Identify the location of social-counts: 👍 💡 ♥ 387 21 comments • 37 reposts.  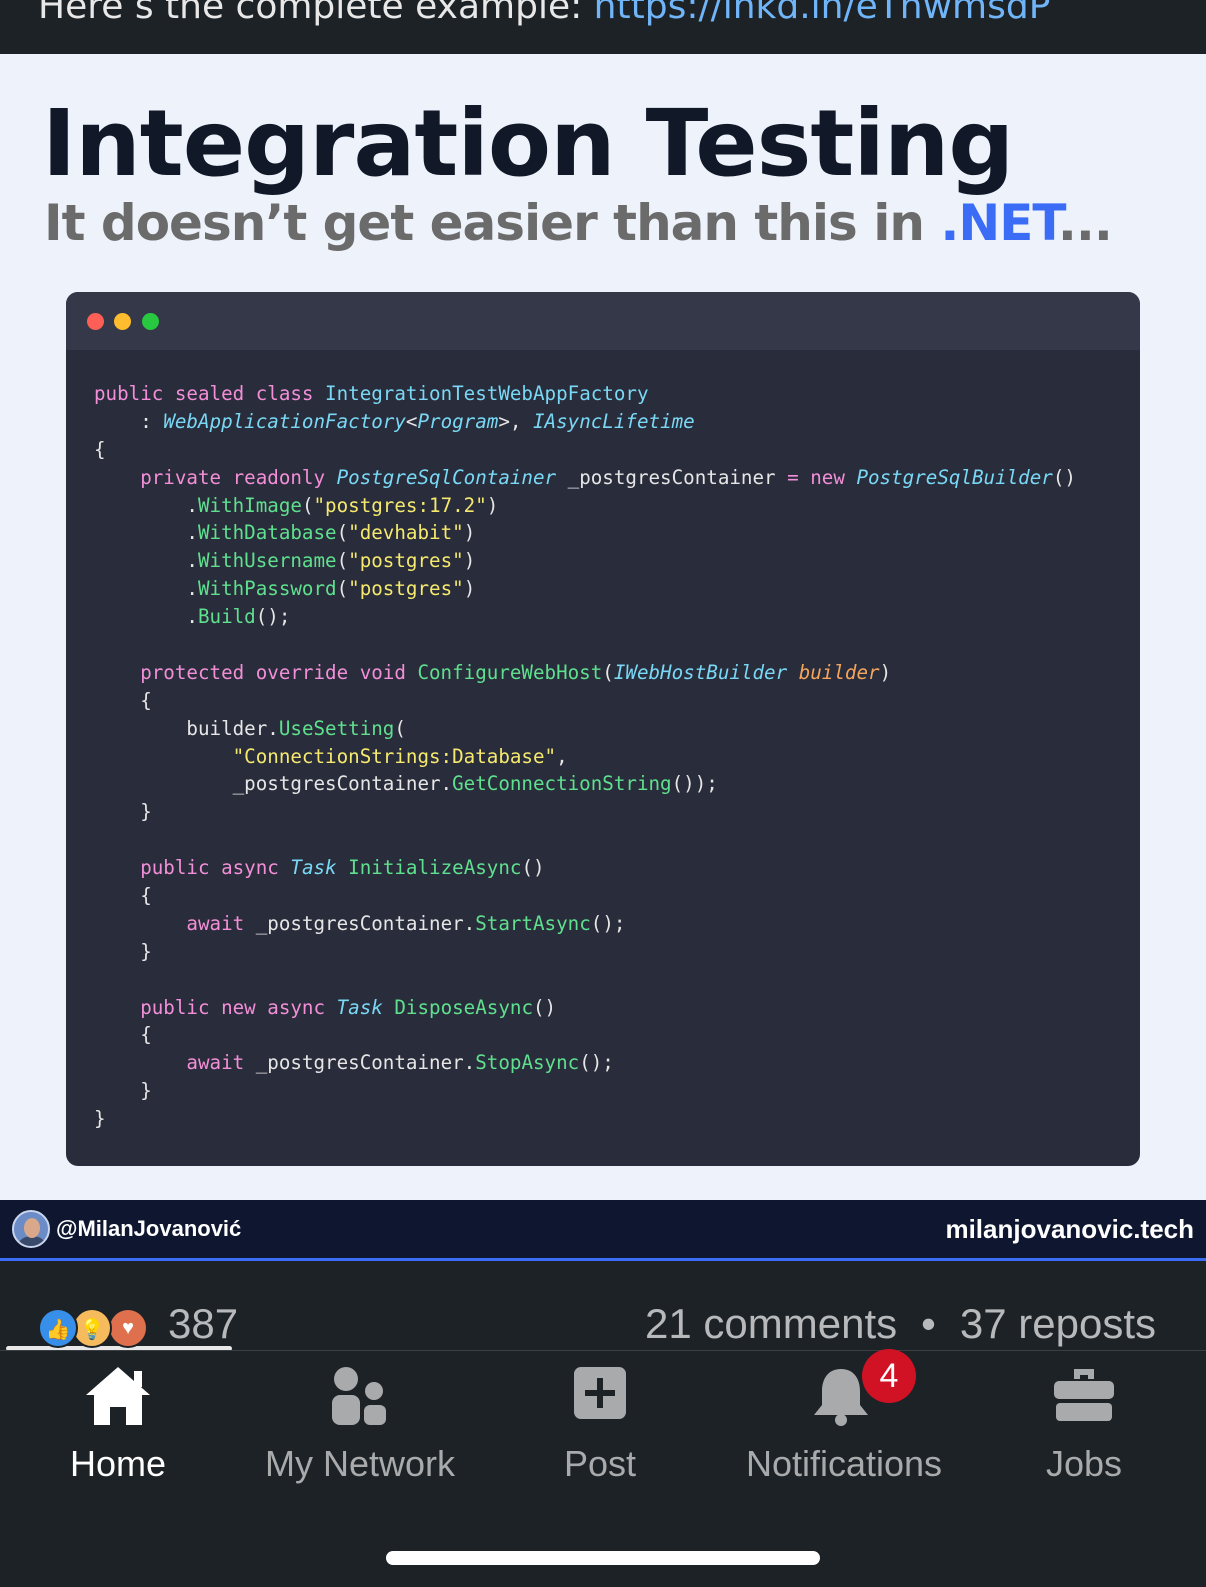
(603, 1320).